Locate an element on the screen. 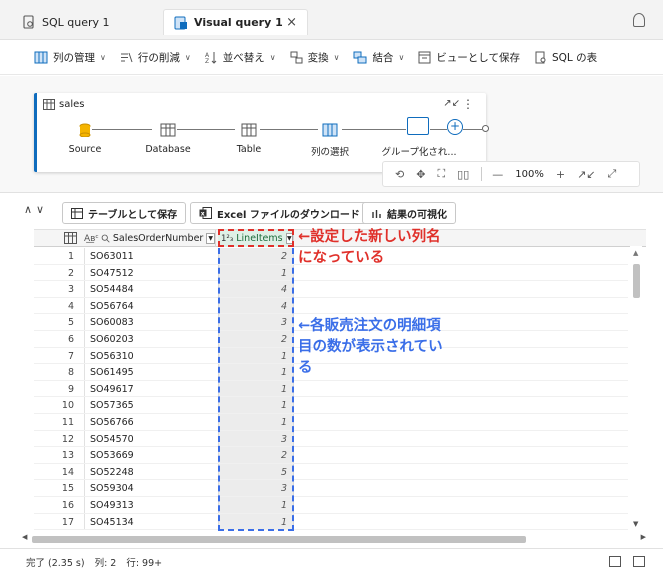 This screenshot has height=574, width=663. cell-salesordernumber: SO54484 is located at coordinates (112, 289).